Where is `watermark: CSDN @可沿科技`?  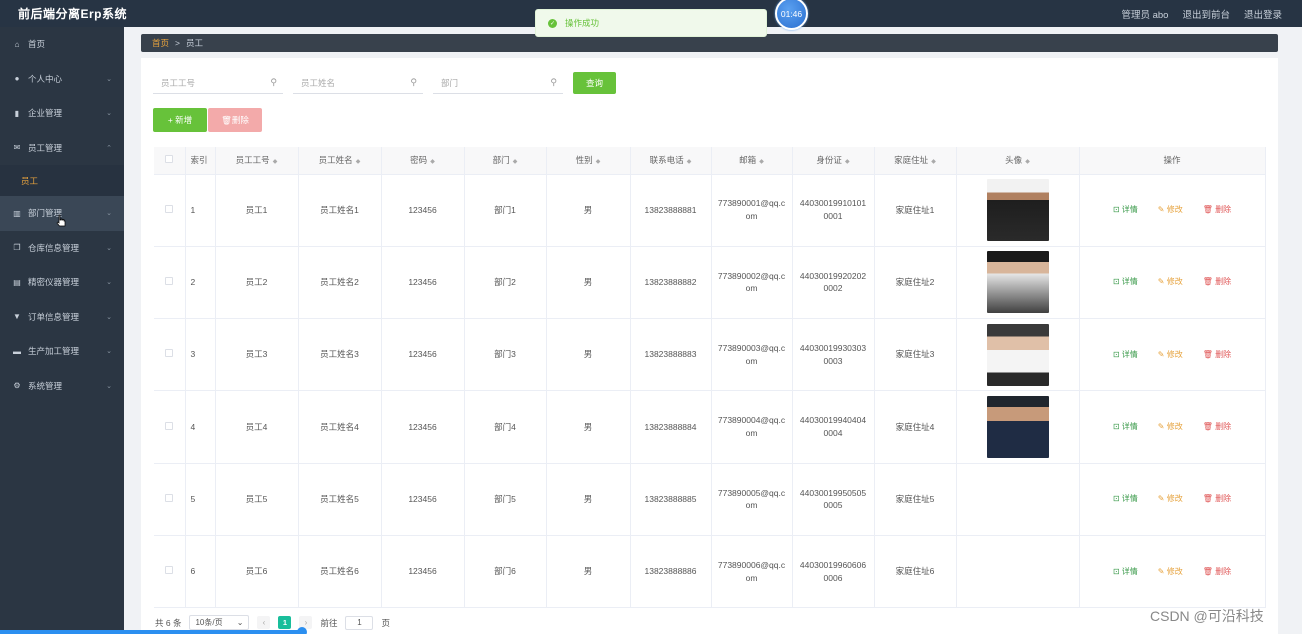 watermark: CSDN @可沿科技 is located at coordinates (1207, 616).